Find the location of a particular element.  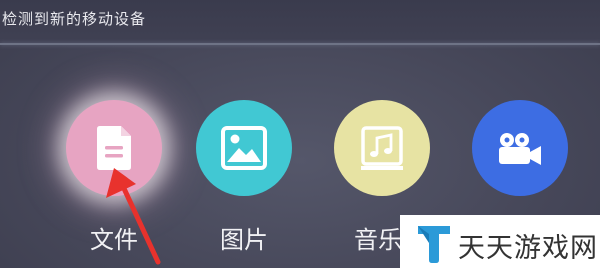

watermark-text: 天天游戏网 is located at coordinates (528, 248).